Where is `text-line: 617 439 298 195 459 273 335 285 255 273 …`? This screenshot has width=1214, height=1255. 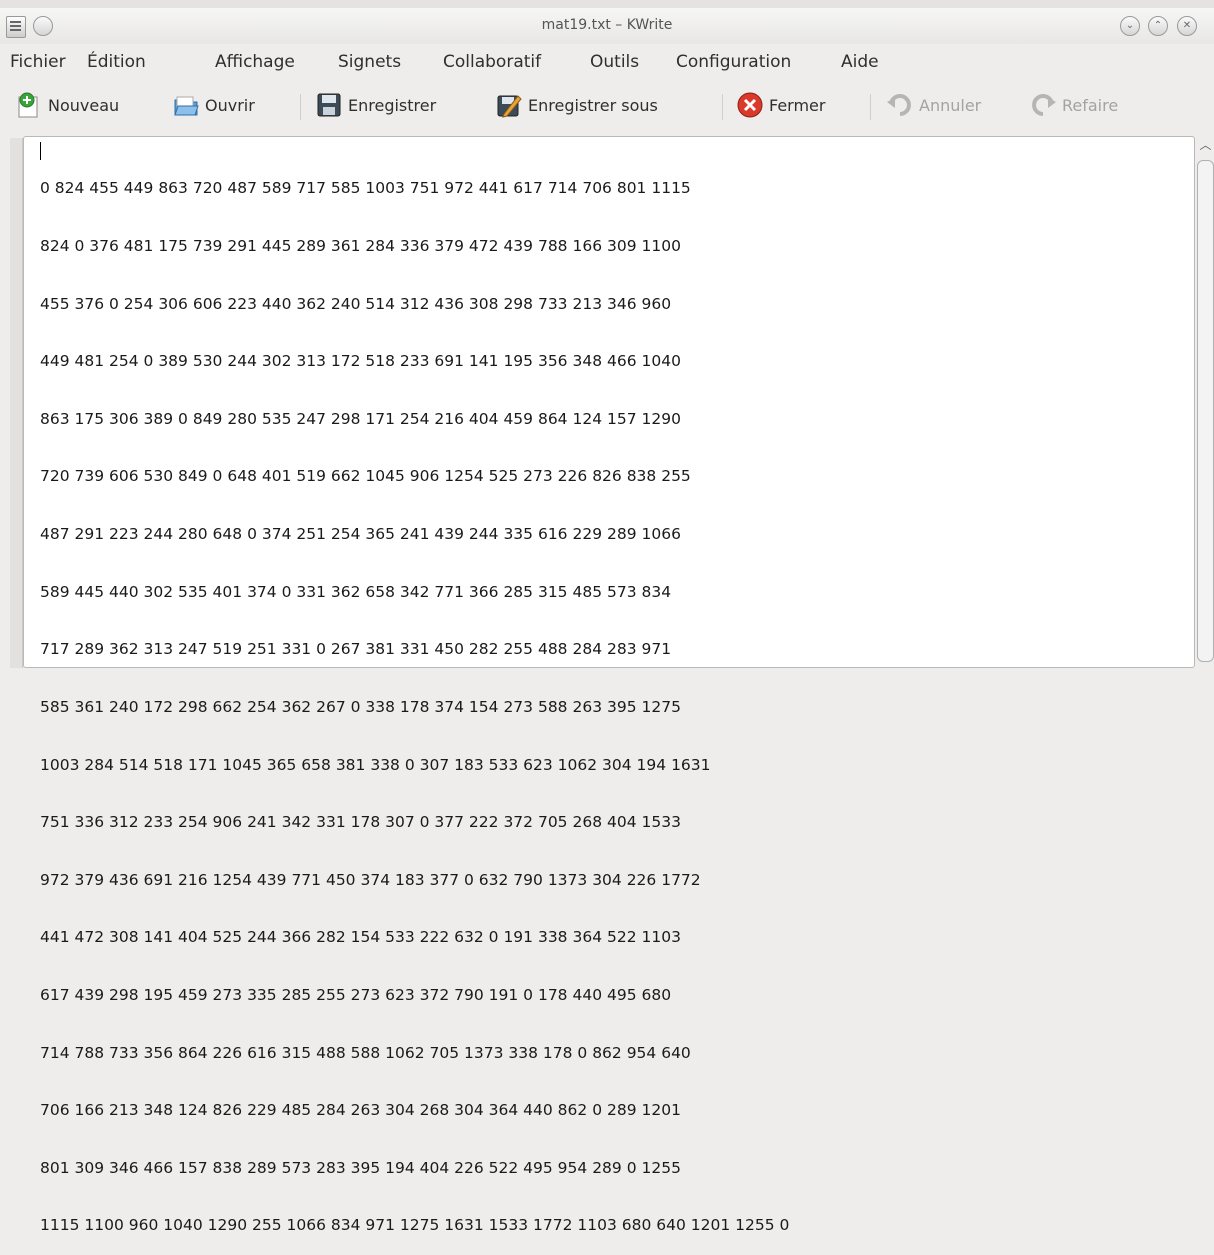 text-line: 617 439 298 195 459 273 335 285 255 273 … is located at coordinates (356, 994).